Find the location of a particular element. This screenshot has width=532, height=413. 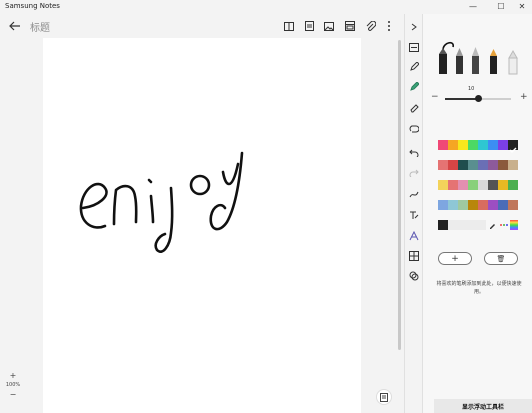

shape-pen-icon is located at coordinates (414, 194).